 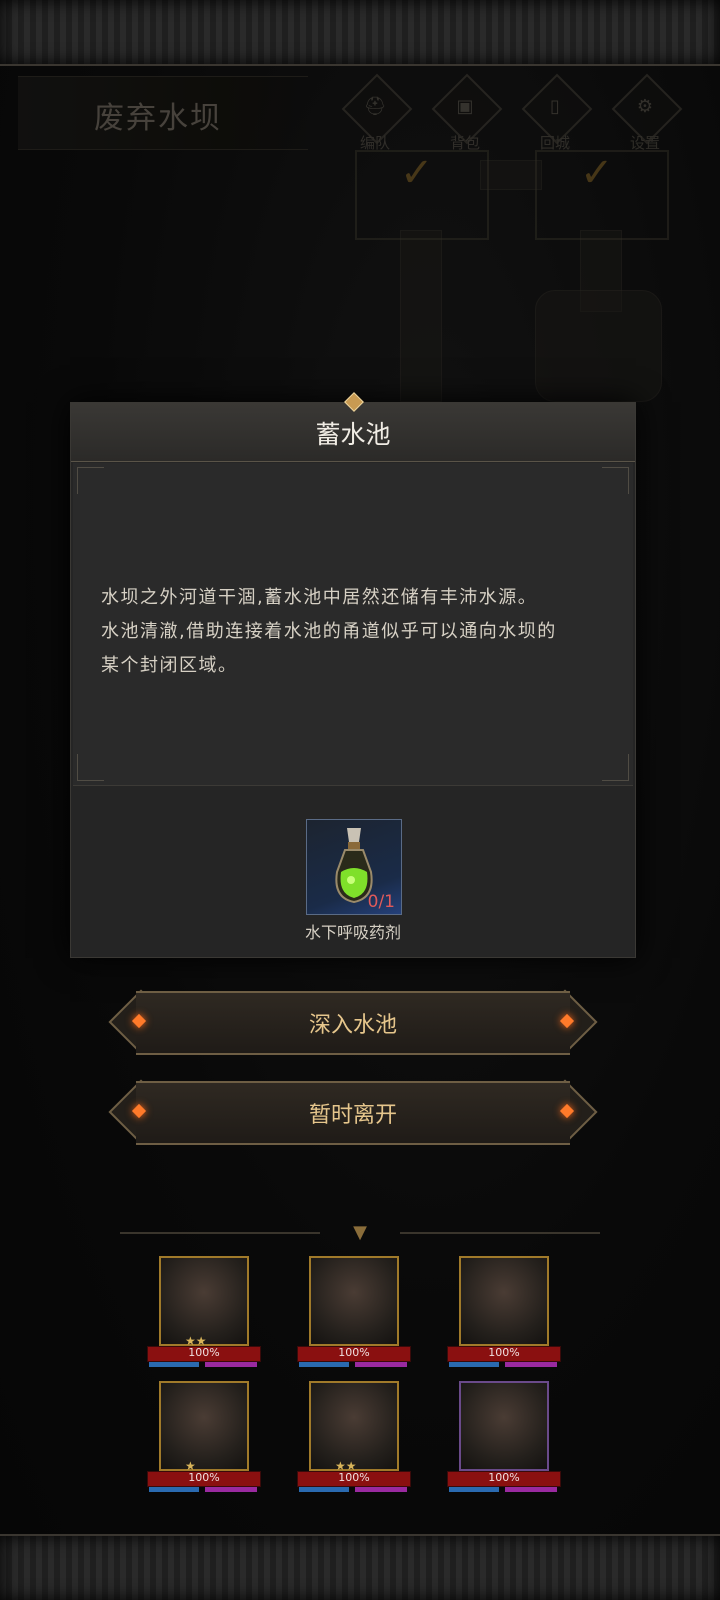 I want to click on top-frame, so click(x=360, y=33).